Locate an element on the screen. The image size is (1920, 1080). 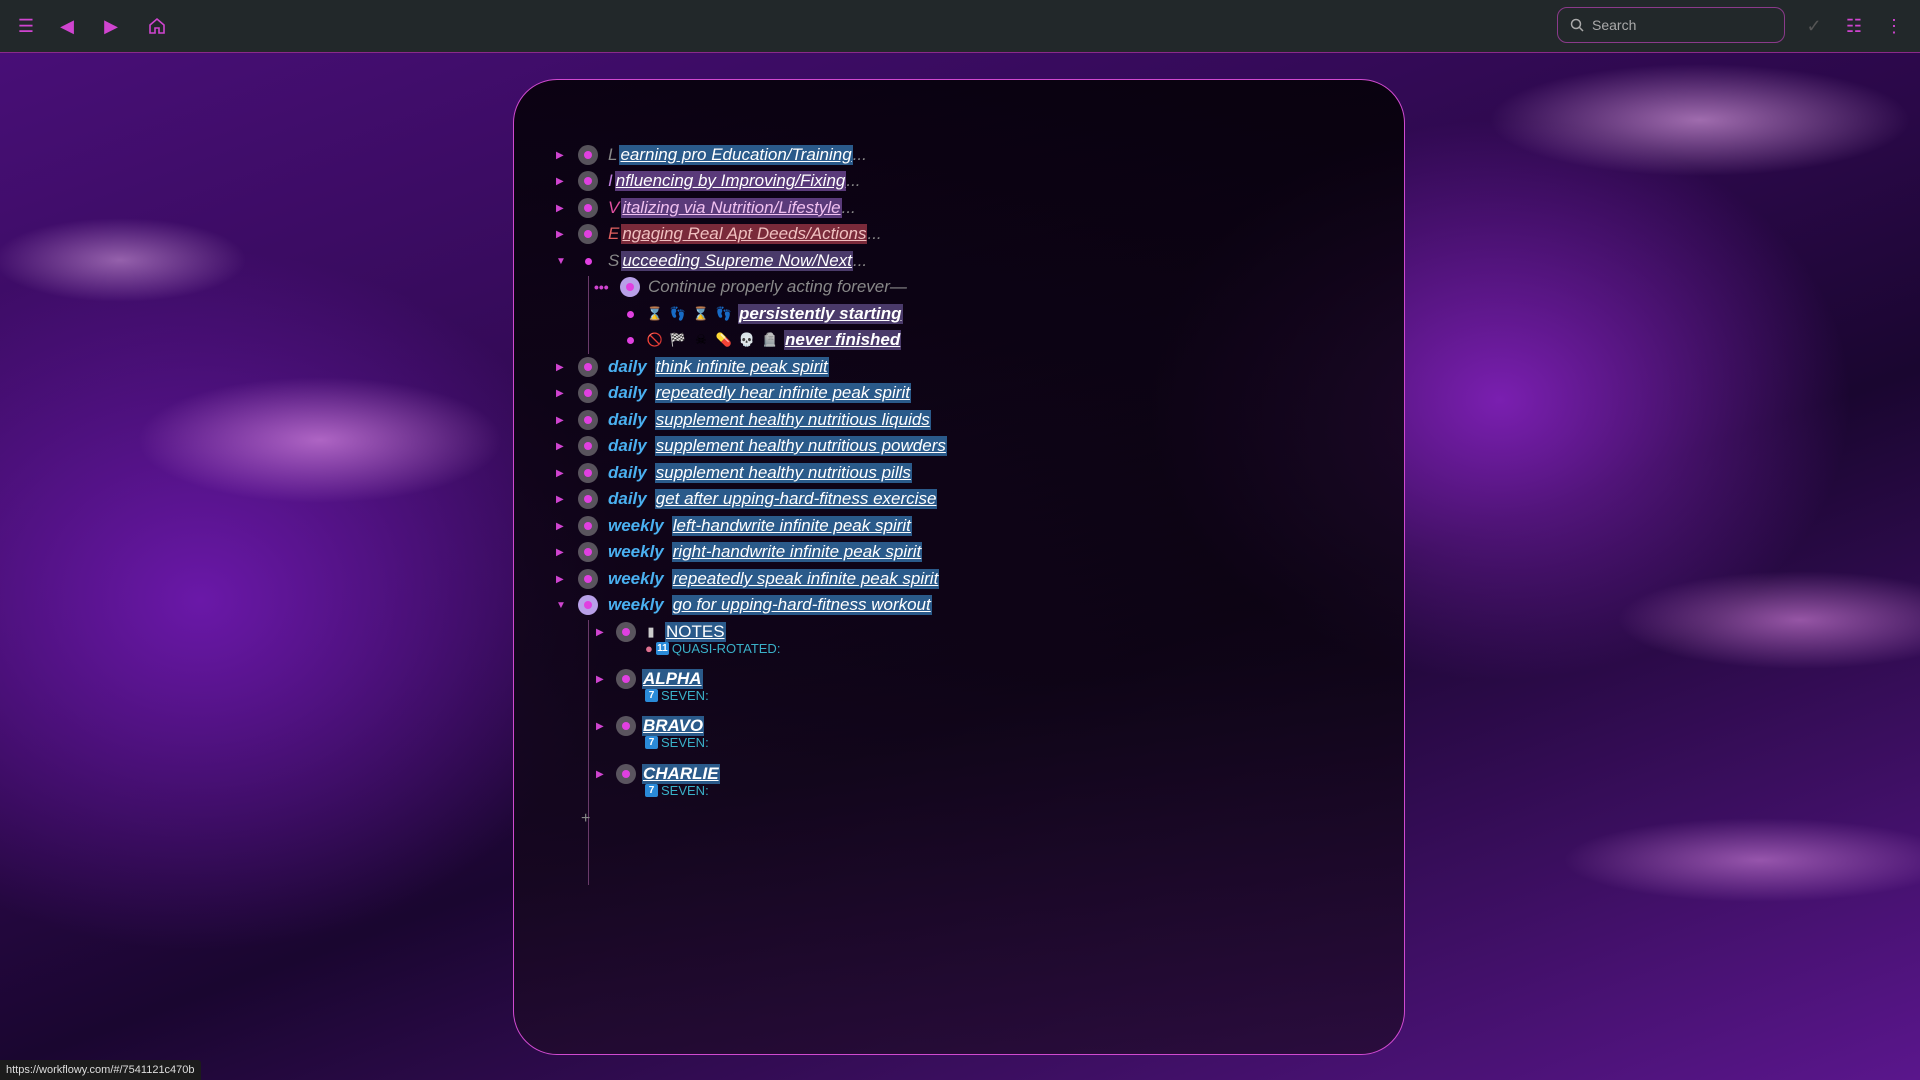
more-icon: ⋮ is located at coordinates (1894, 26).